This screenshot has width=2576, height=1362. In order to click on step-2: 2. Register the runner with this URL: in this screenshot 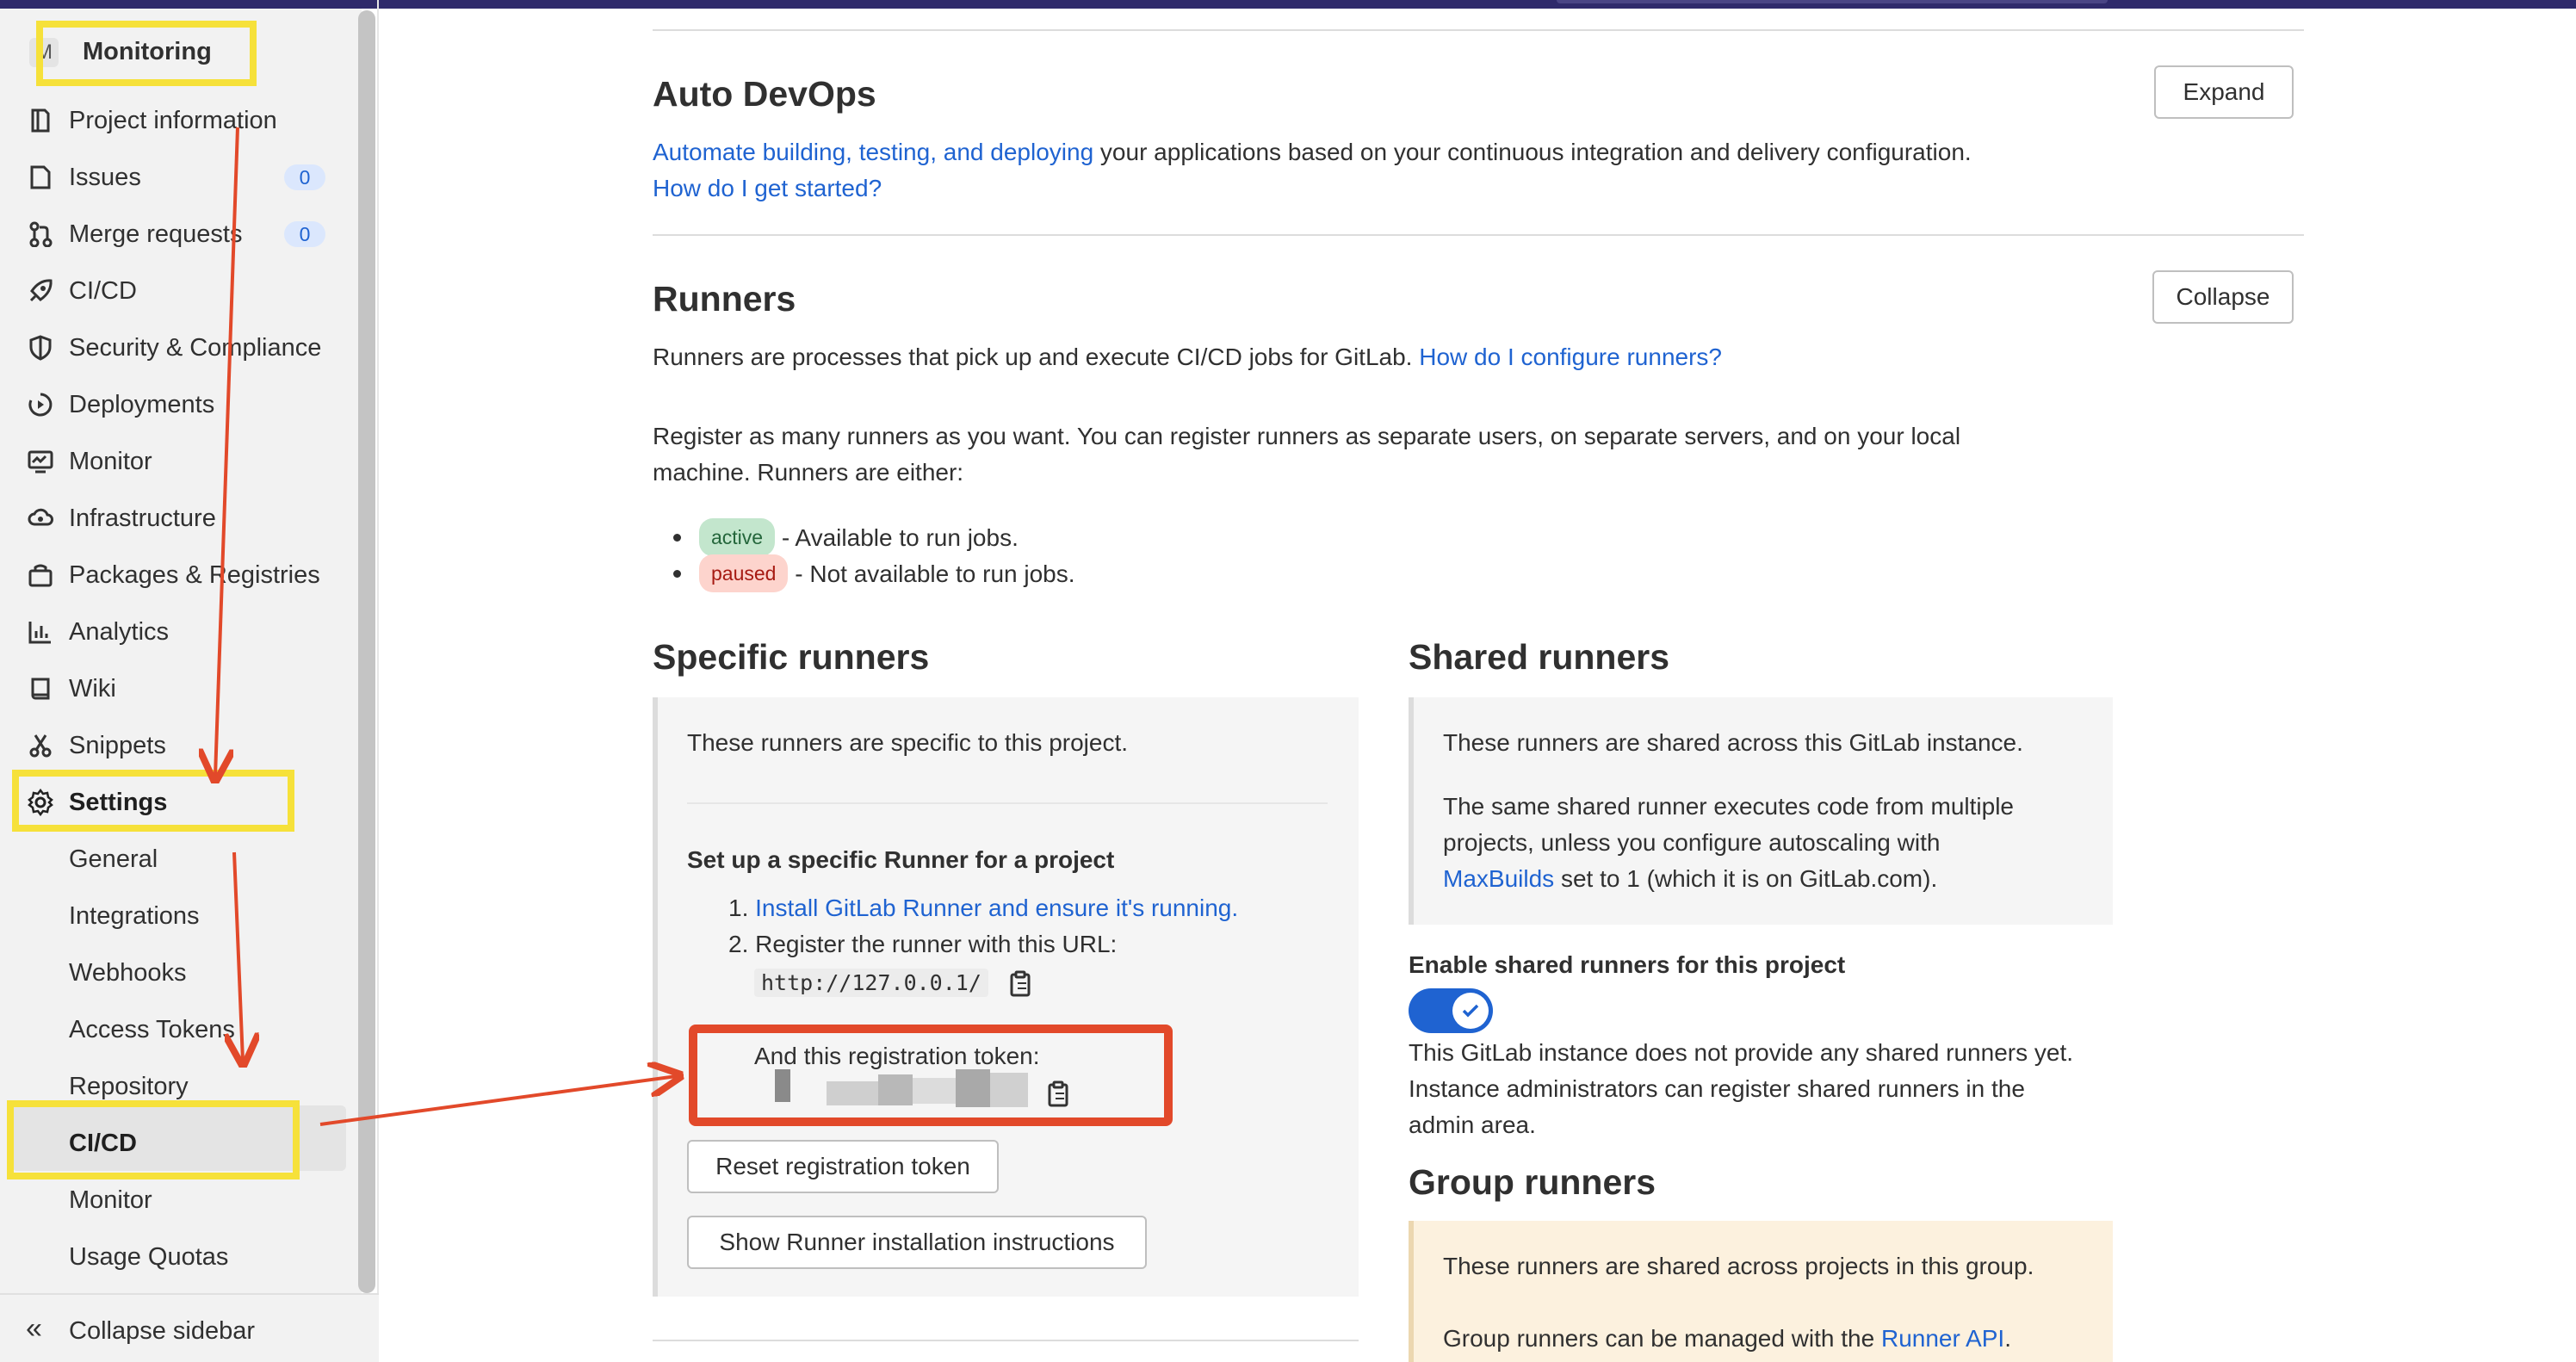, I will do `click(923, 944)`.